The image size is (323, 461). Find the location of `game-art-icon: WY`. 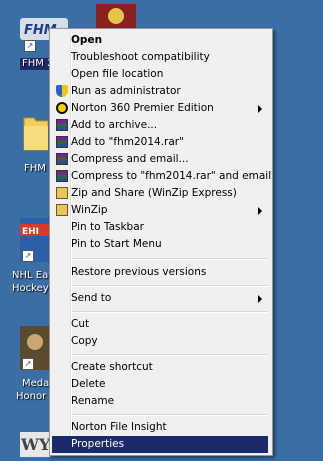

game-art-icon: WY is located at coordinates (35, 444).